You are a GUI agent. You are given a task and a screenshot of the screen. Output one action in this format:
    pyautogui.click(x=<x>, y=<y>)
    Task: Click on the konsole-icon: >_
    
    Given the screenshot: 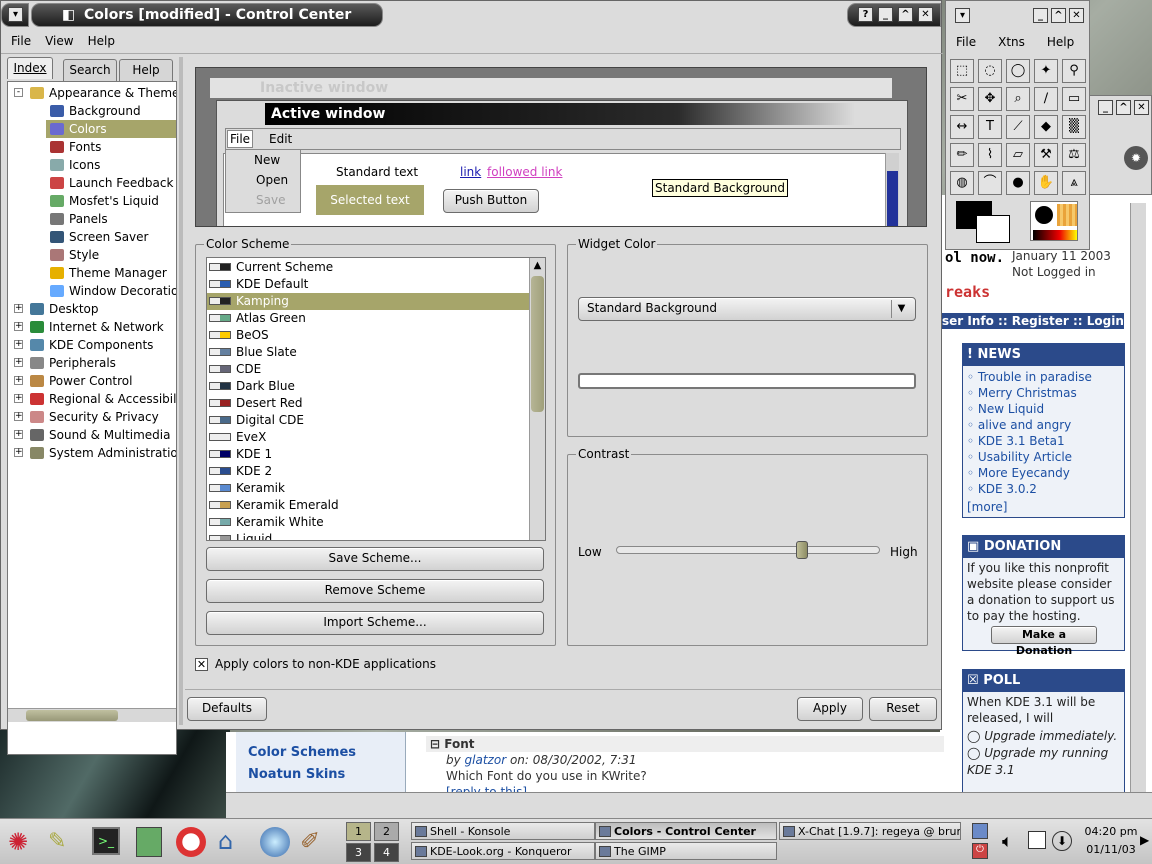 What is the action you would take?
    pyautogui.click(x=106, y=841)
    